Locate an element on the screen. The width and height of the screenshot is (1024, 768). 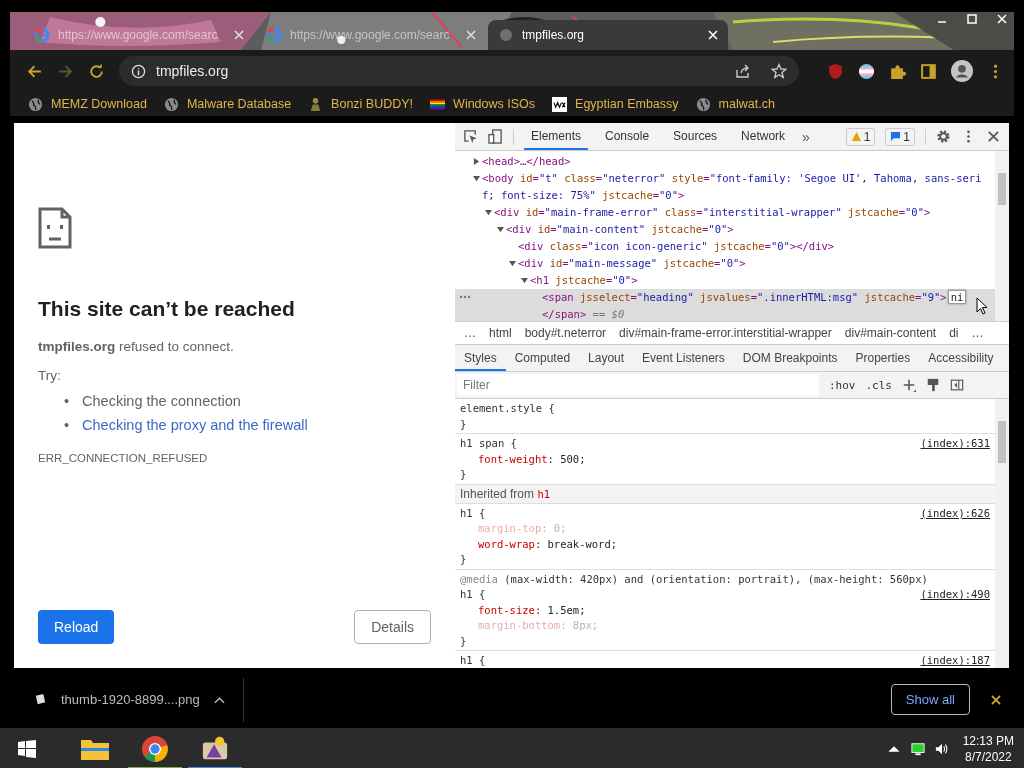
devtools-tab: Sources is located at coordinates (695, 136).